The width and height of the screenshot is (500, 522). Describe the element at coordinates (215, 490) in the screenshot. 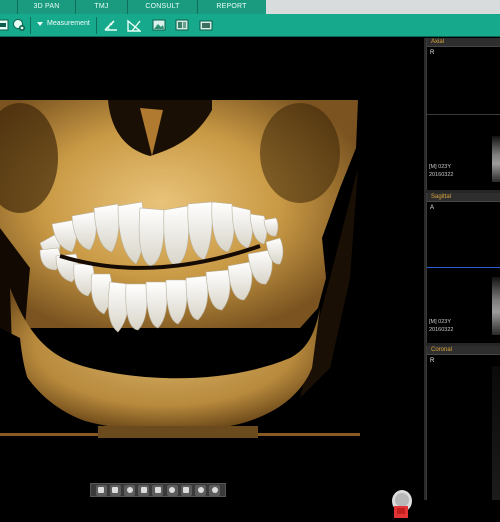

I see `reset-view-button` at that location.